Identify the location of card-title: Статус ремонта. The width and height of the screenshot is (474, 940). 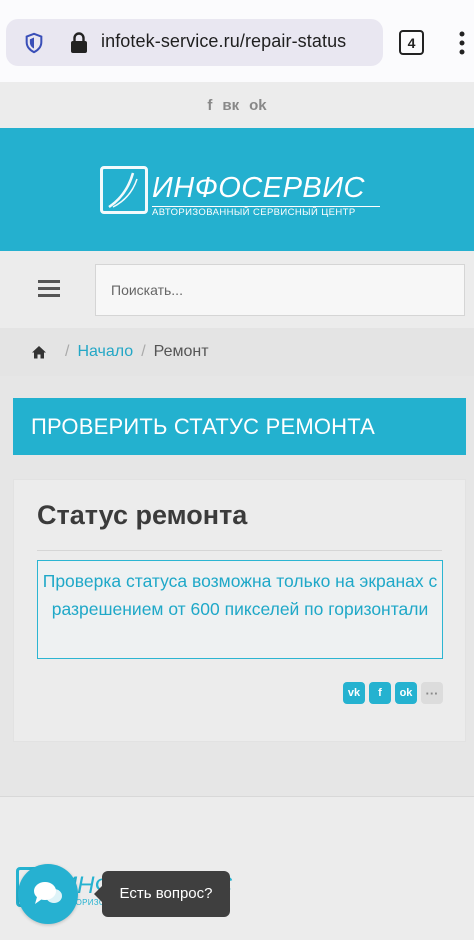
(142, 515).